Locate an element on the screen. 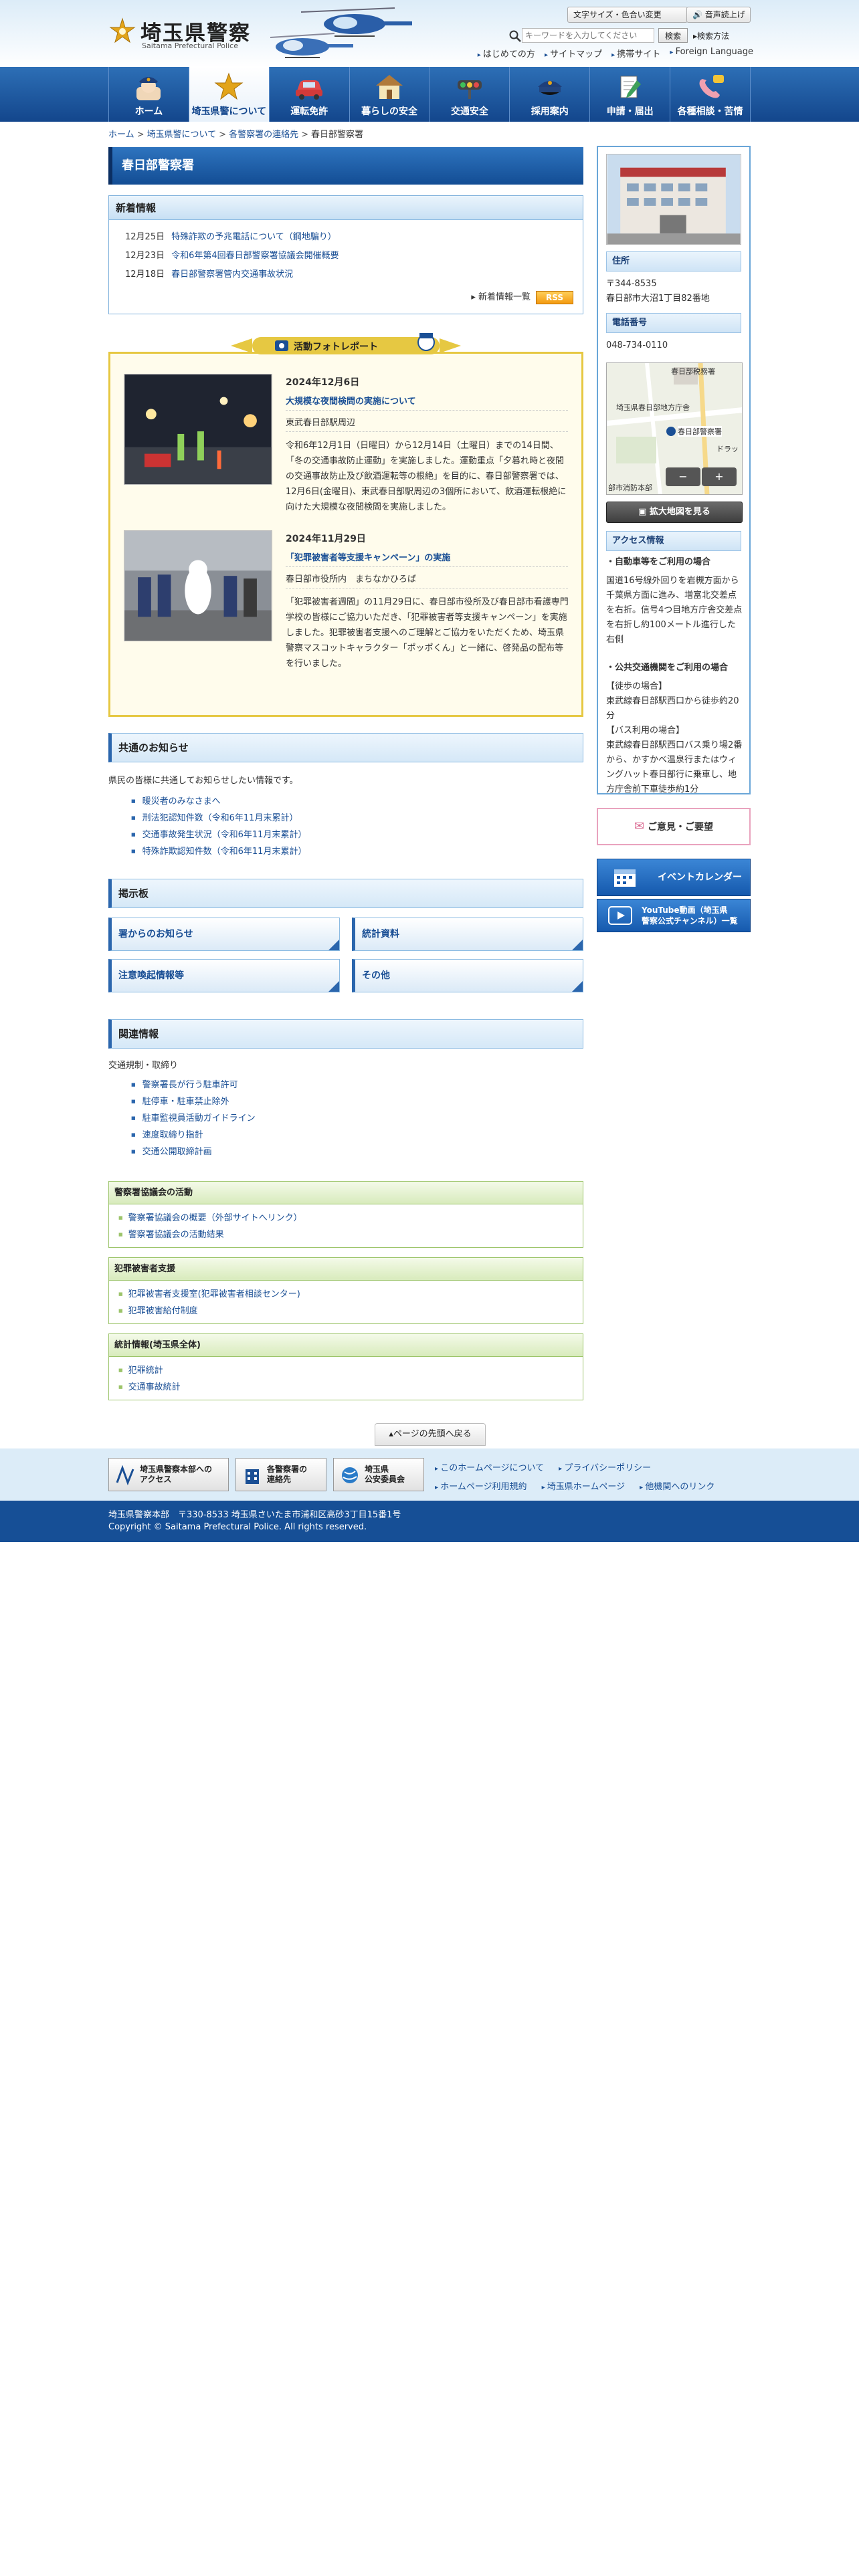 The width and height of the screenshot is (859, 2576). footer-stations-button: 各警察署の 連絡先 is located at coordinates (280, 1475).